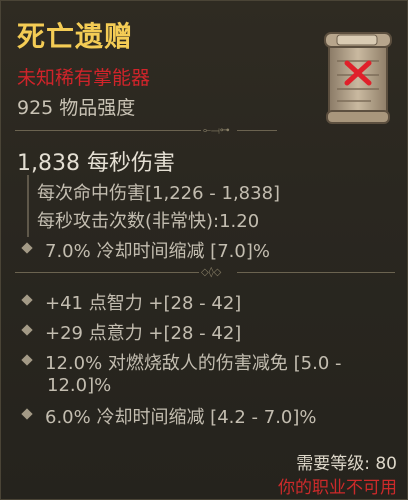 This screenshot has height=500, width=408. I want to click on required-level: 需要等级: 80, so click(346, 464).